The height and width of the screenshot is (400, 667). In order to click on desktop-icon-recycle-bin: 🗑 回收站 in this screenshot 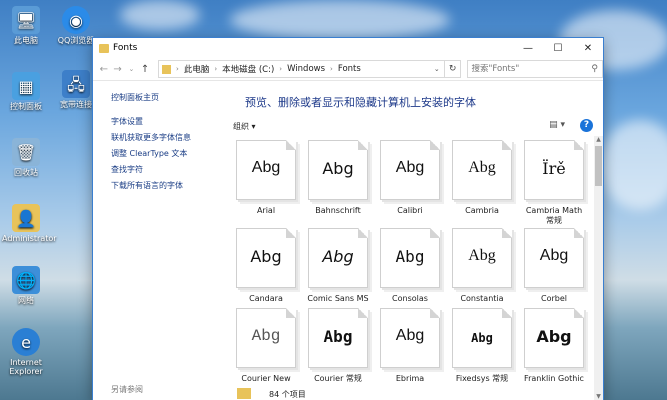, I will do `click(26, 157)`.